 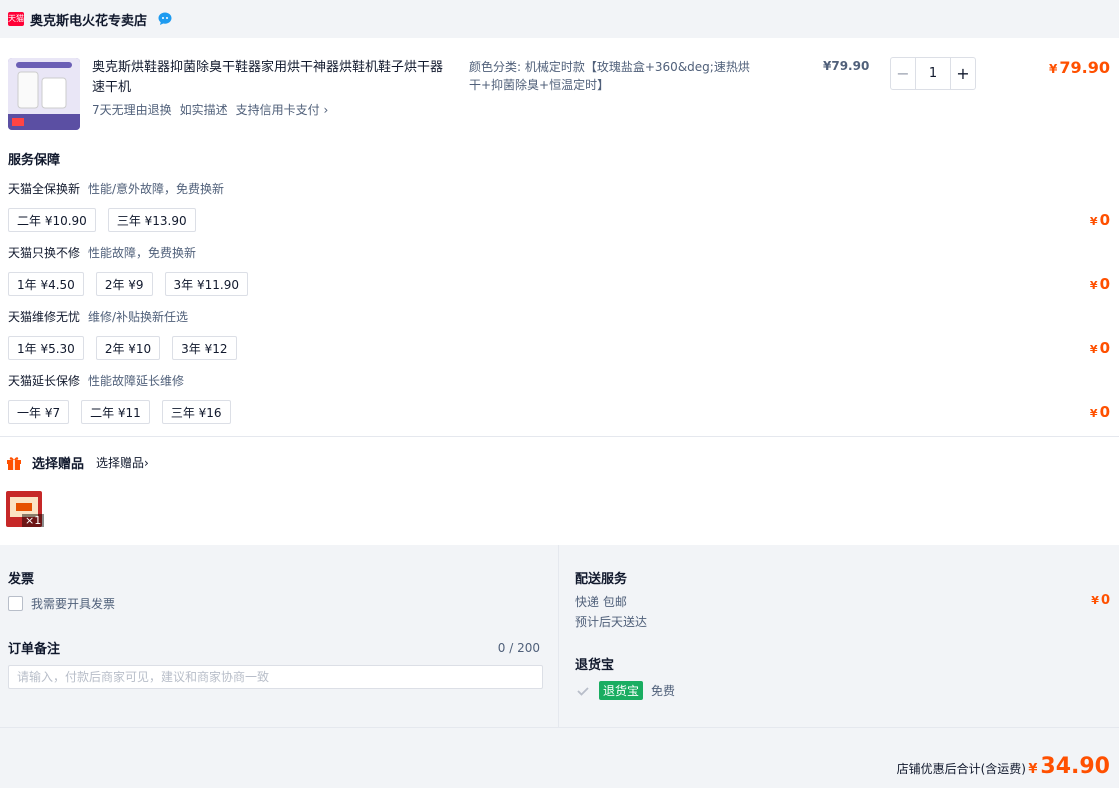 I want to click on gift-row: 选择赠品 选择赠品›, so click(x=77, y=462).